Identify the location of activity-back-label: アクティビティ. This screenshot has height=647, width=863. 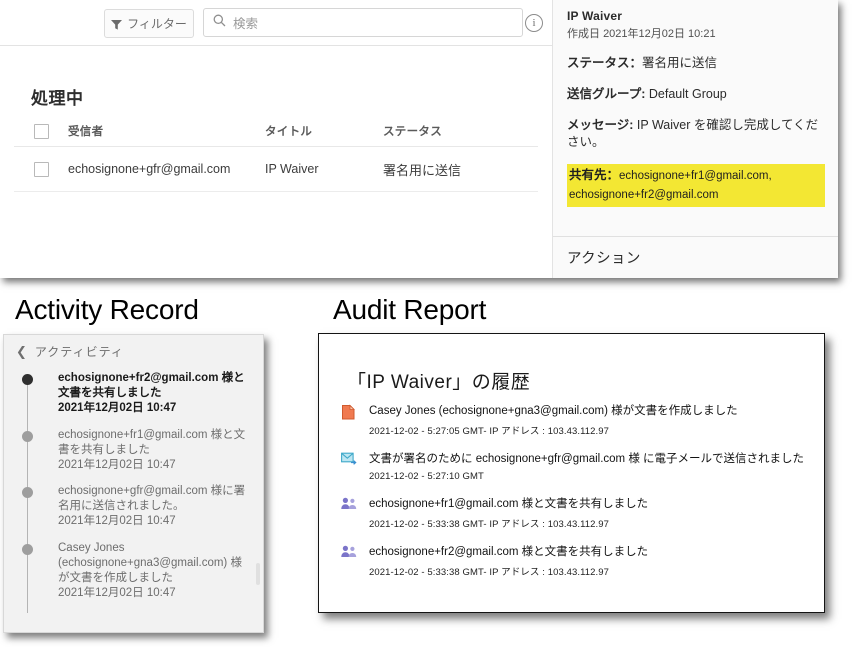
(79, 352).